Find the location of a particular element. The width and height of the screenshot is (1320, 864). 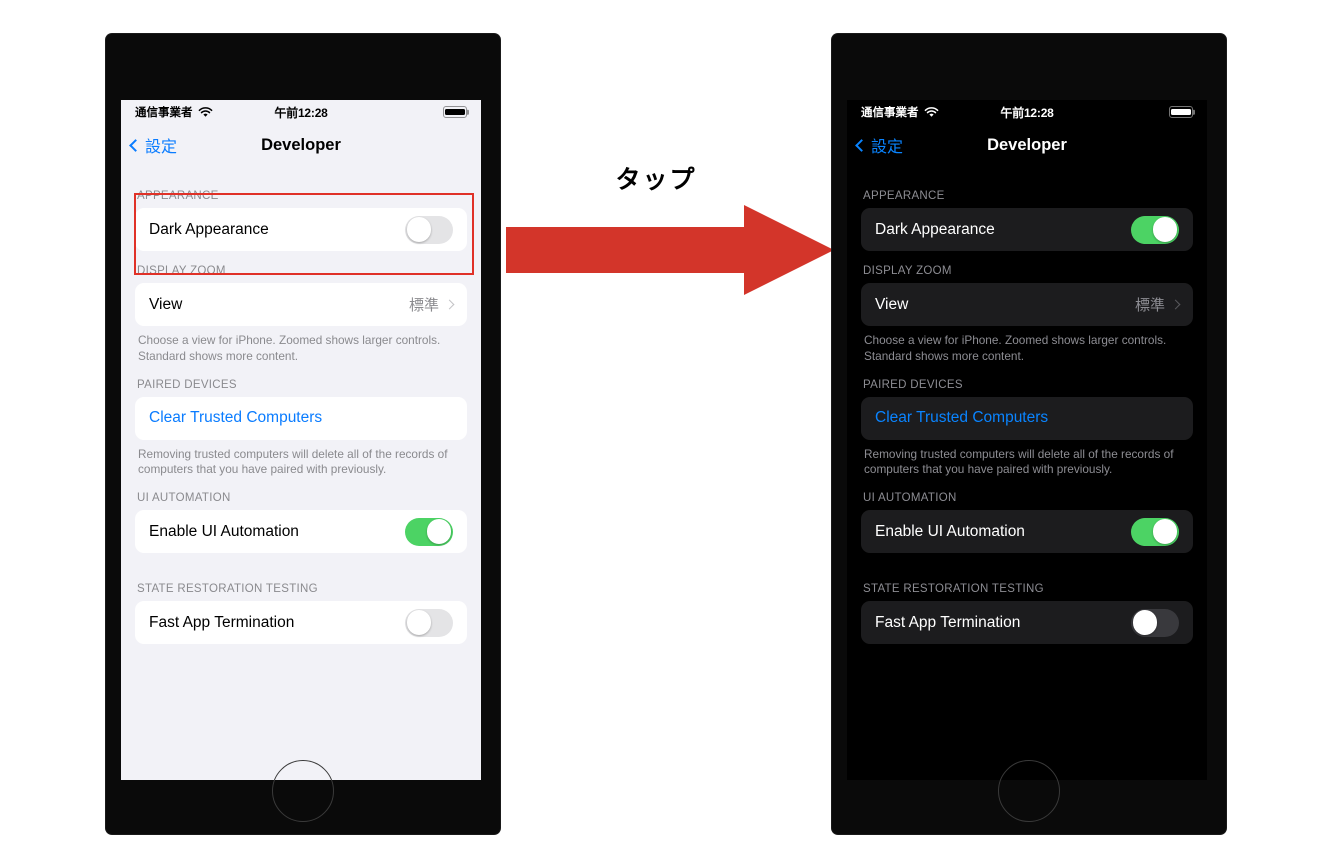

status-right is located at coordinates (455, 112).